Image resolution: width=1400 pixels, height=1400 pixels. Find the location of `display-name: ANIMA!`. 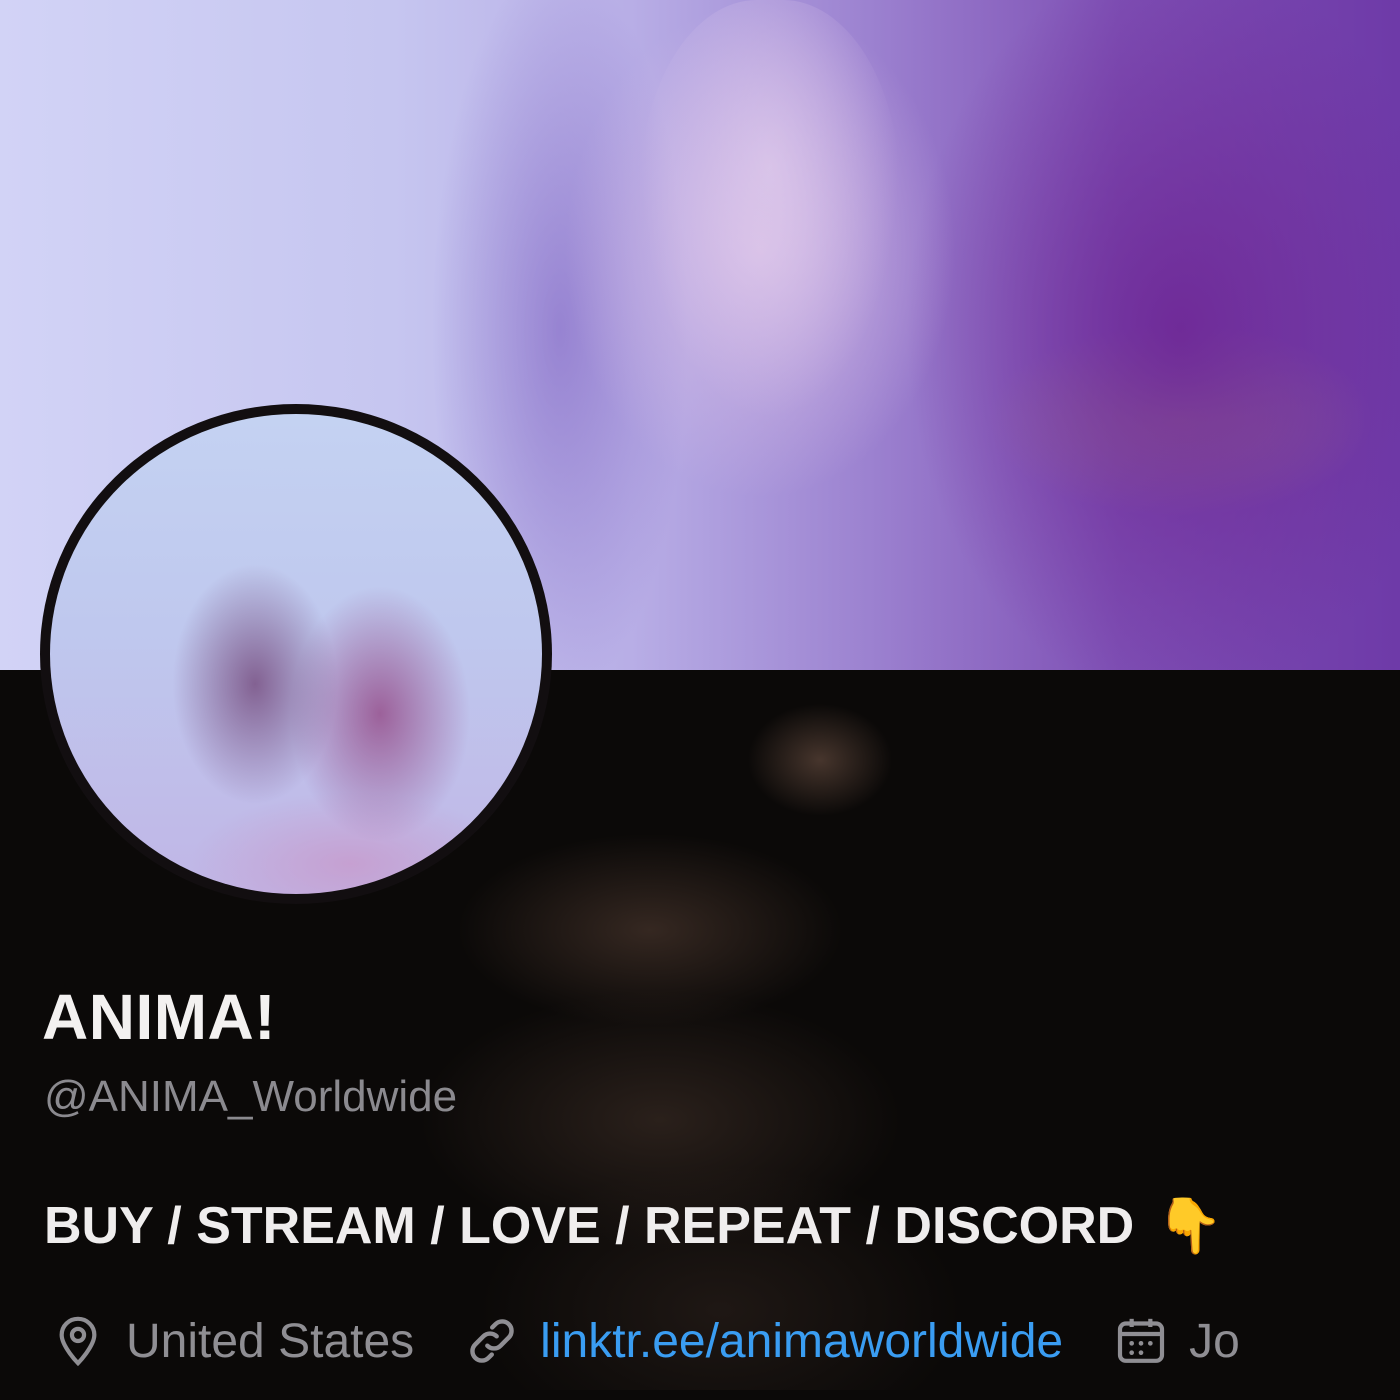

display-name: ANIMA! is located at coordinates (159, 1017).